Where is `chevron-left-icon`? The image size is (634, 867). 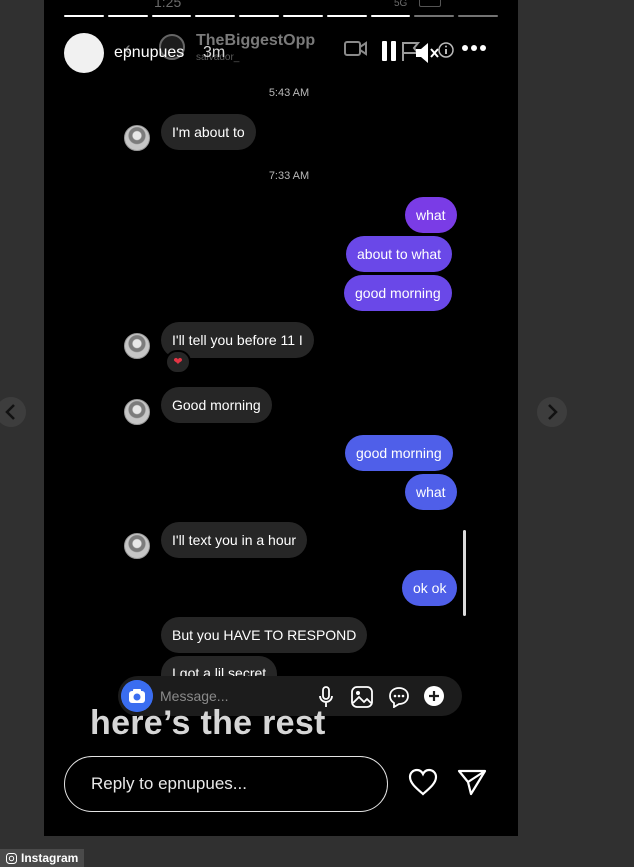
chevron-left-icon is located at coordinates (13, 412).